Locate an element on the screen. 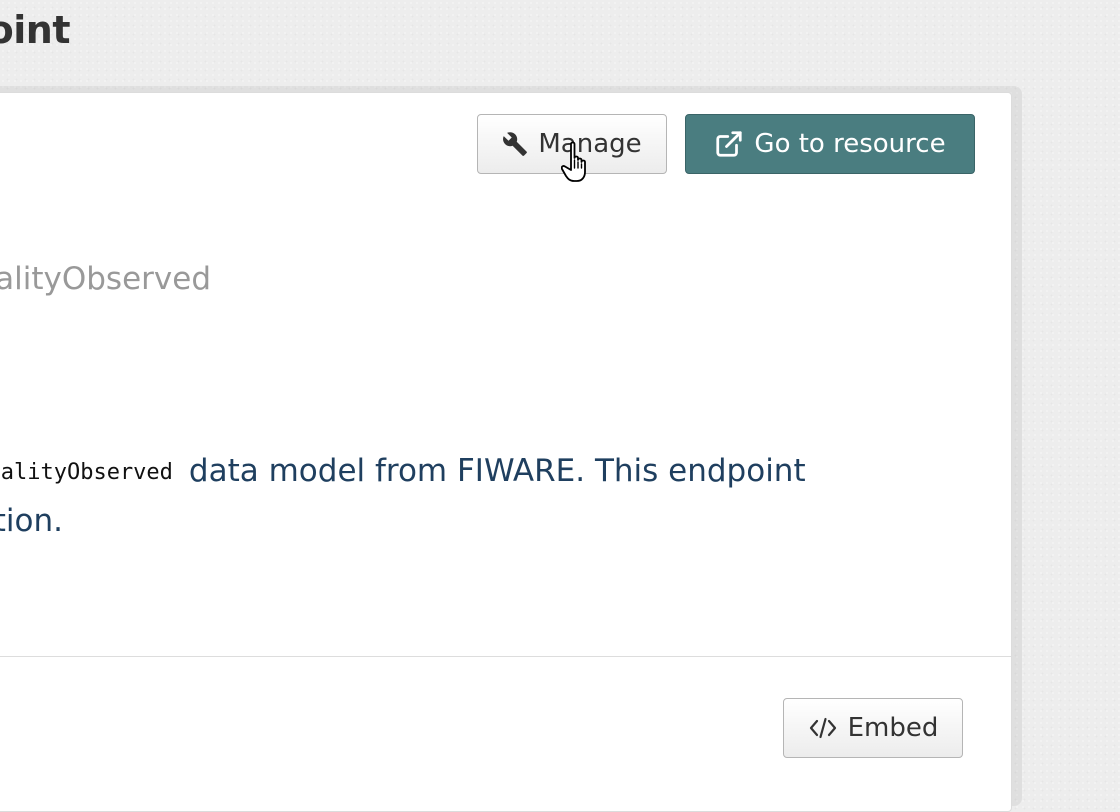 This screenshot has height=812, width=1120. go-to-resource-label: Go to resource is located at coordinates (850, 144).